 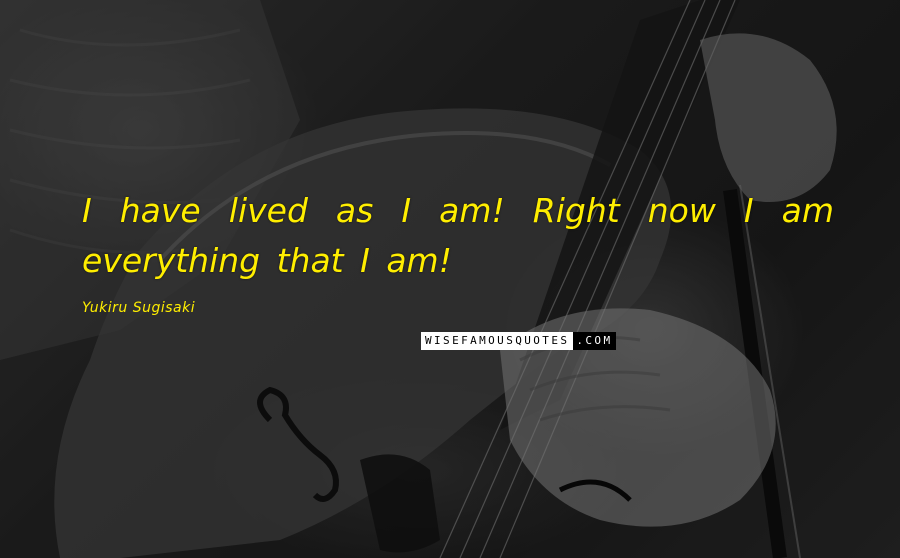 What do you see at coordinates (497, 341) in the screenshot?
I see `watermark-main: WISEFAMOUSQUOTES` at bounding box center [497, 341].